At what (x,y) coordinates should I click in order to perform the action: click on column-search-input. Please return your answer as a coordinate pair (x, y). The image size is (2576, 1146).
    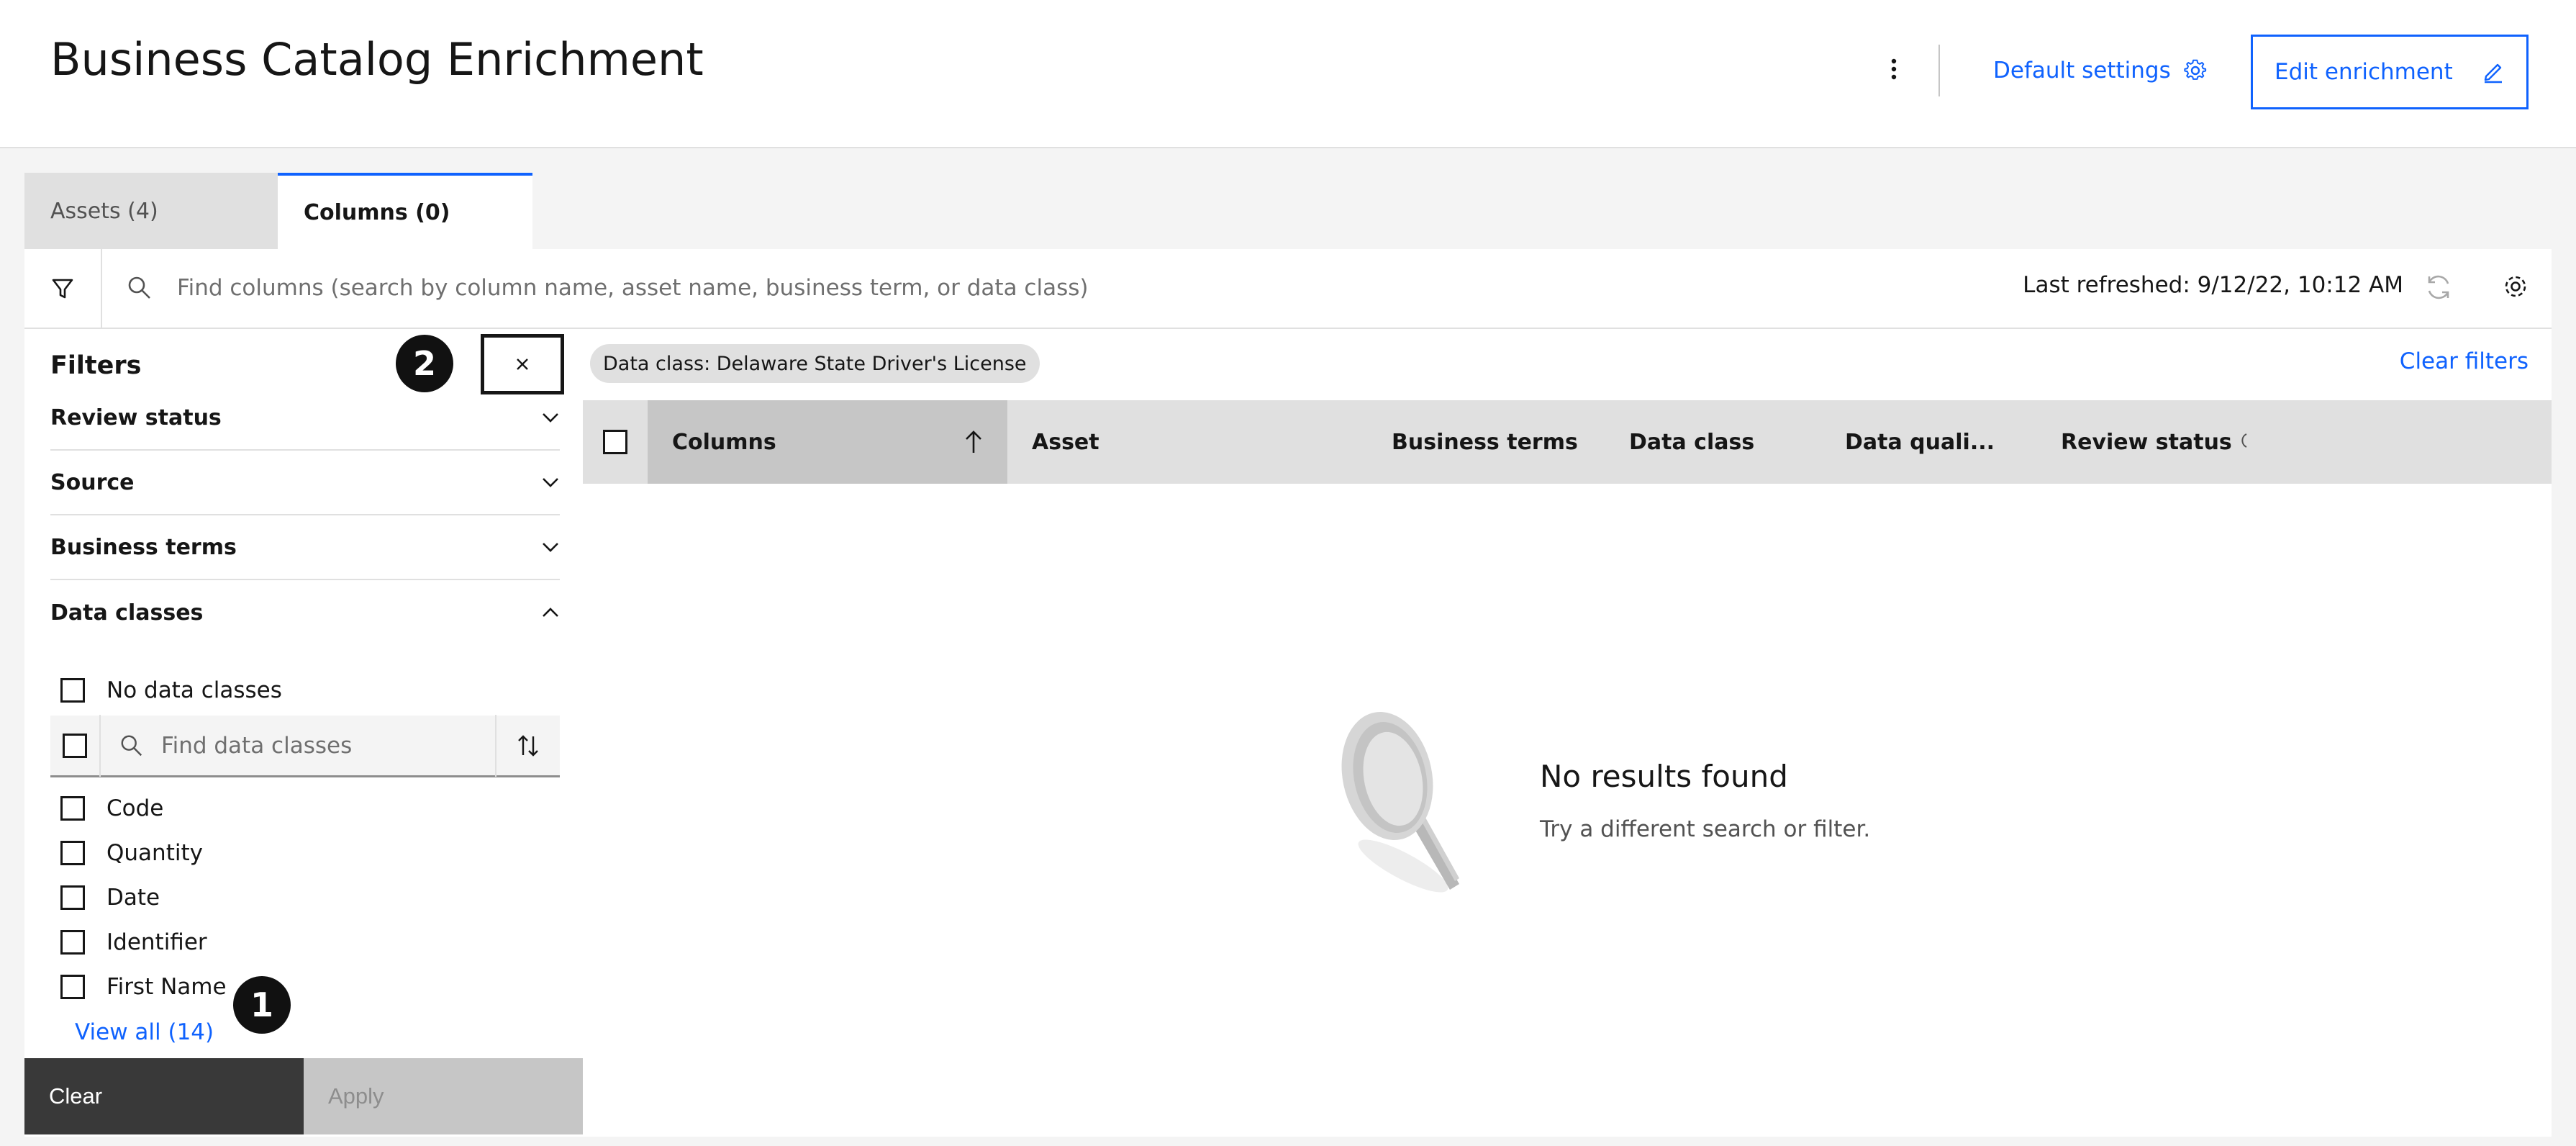
    Looking at the image, I should click on (824, 288).